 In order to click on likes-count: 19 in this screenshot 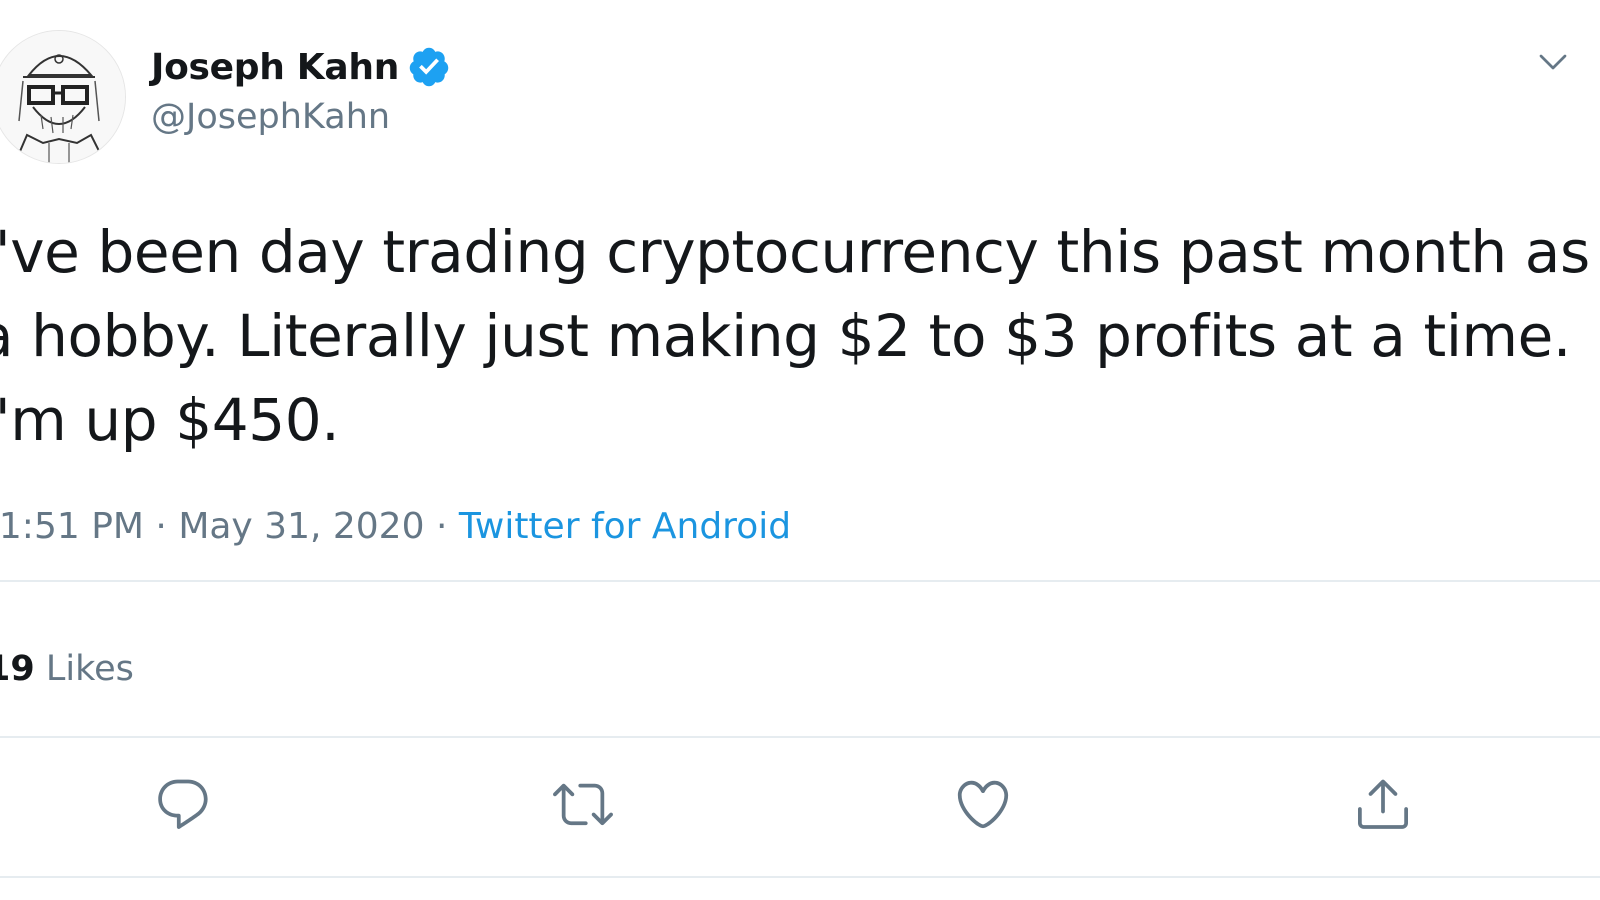, I will do `click(17, 669)`.